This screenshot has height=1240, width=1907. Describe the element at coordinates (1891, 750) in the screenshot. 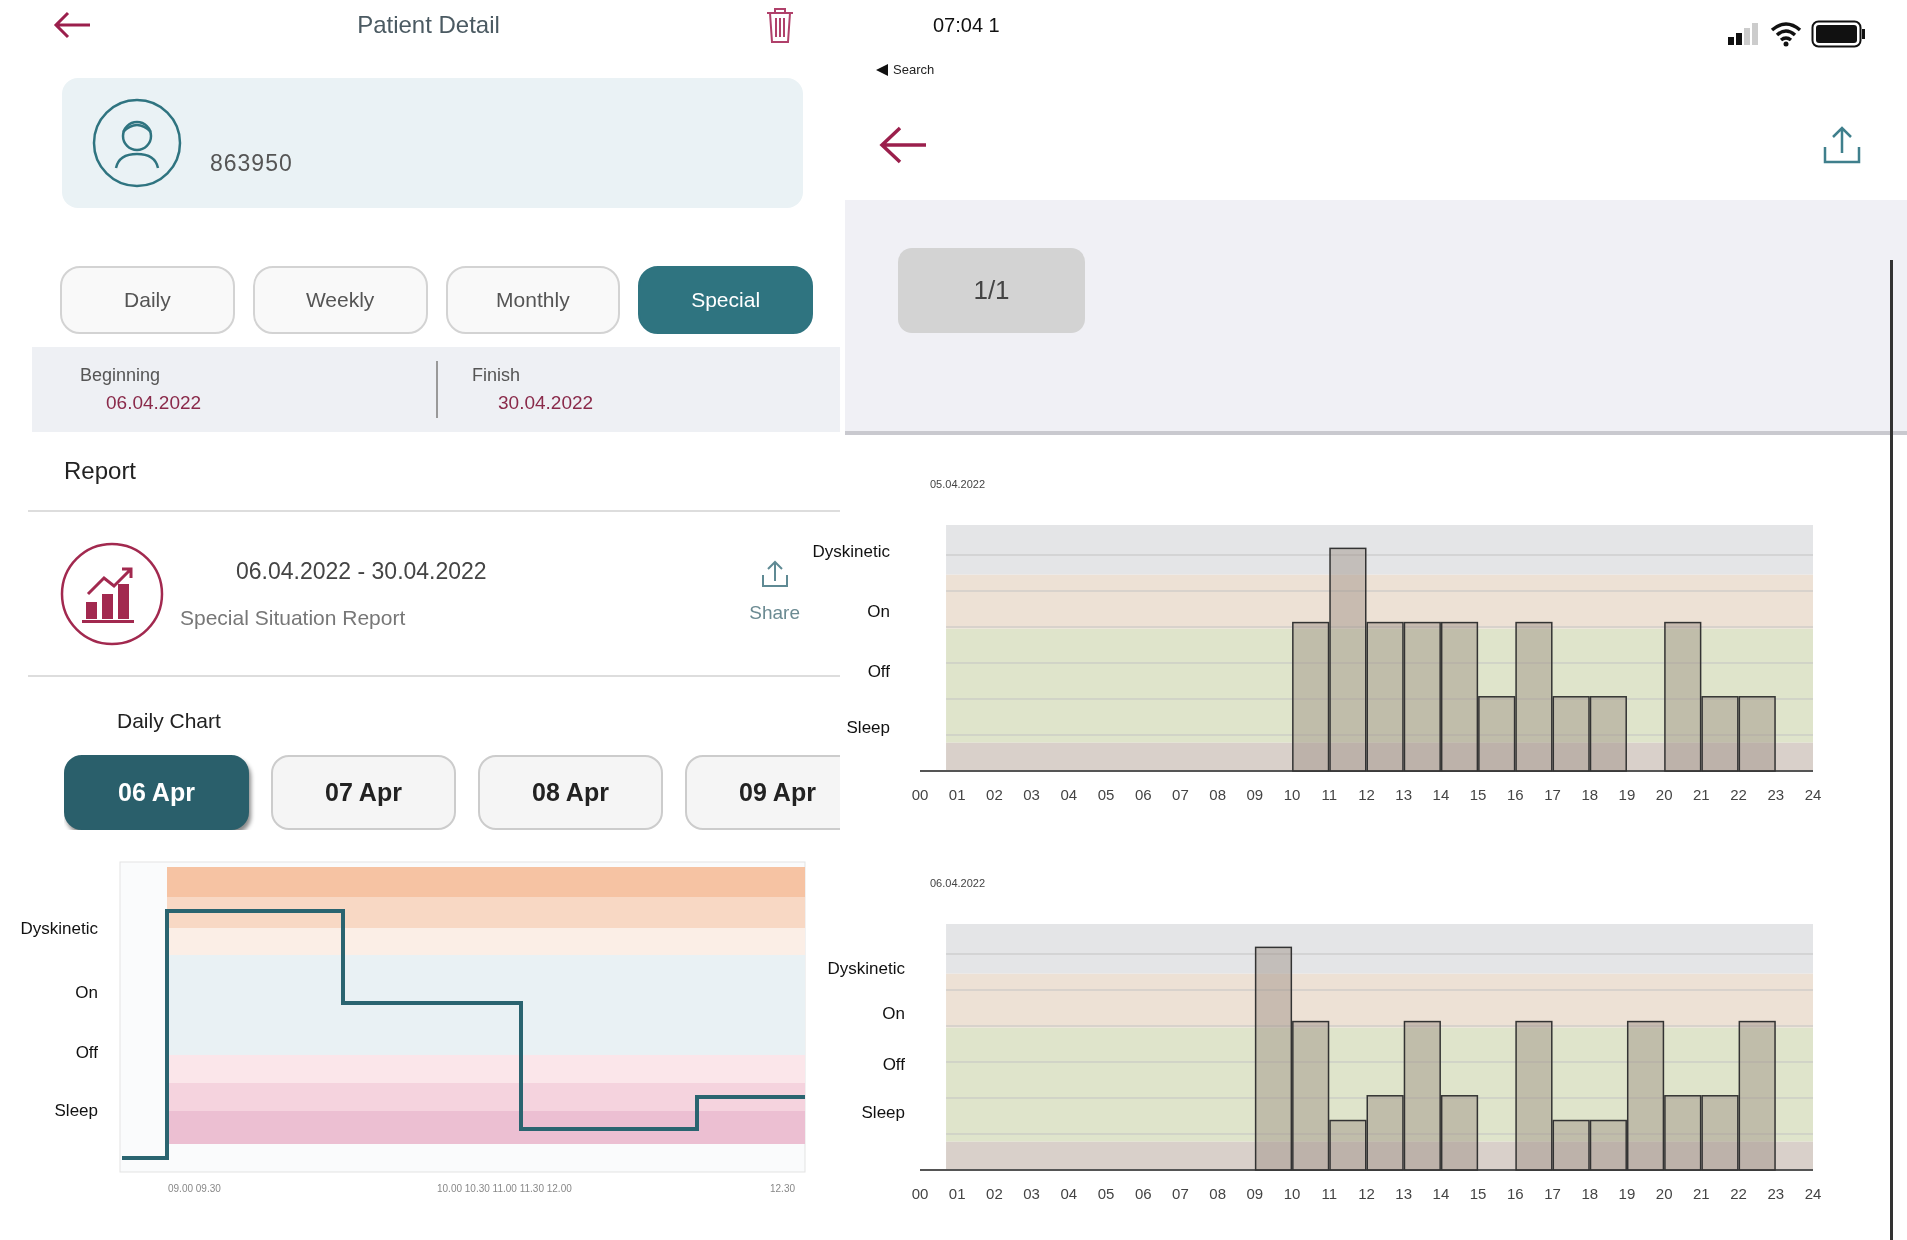

I see `scrollbar` at that location.